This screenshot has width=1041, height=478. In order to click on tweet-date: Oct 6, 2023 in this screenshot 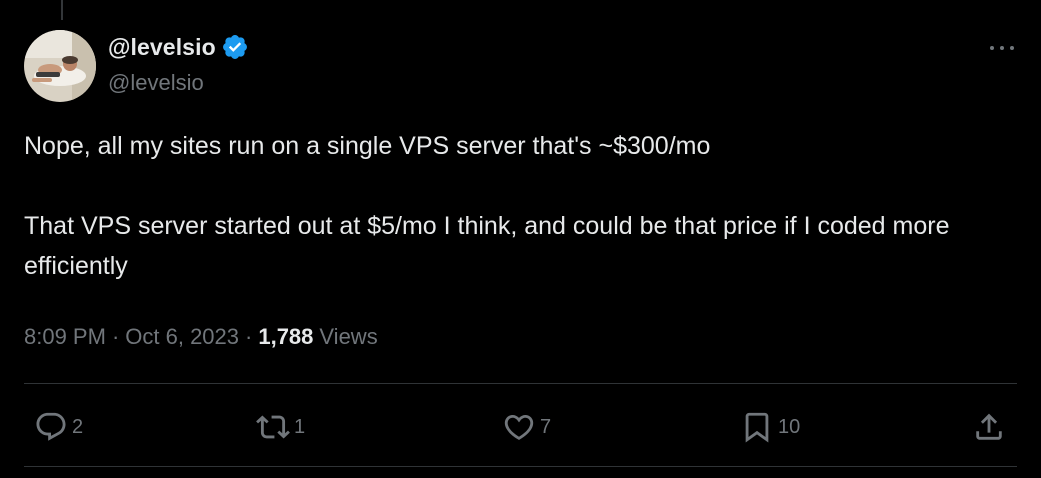, I will do `click(182, 337)`.